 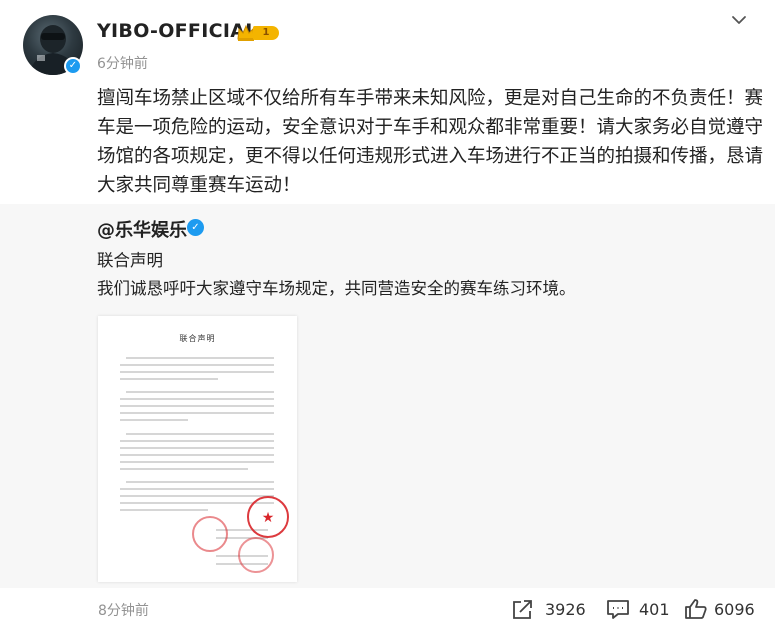 What do you see at coordinates (739, 20) in the screenshot?
I see `chevron-down-icon` at bounding box center [739, 20].